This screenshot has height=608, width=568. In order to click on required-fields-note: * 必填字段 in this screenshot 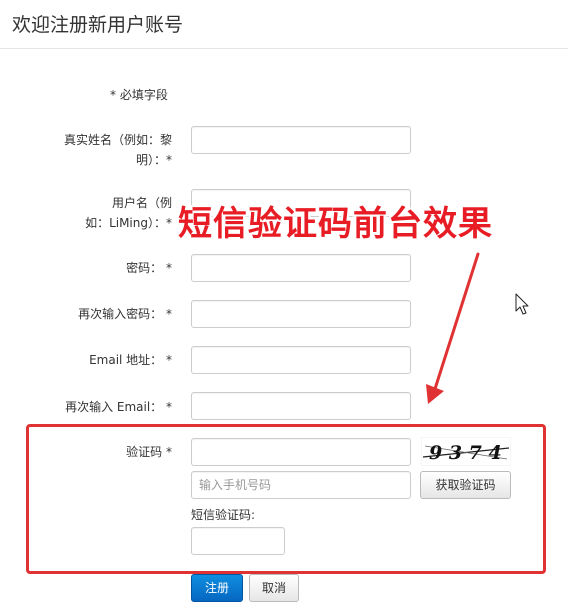, I will do `click(139, 95)`.